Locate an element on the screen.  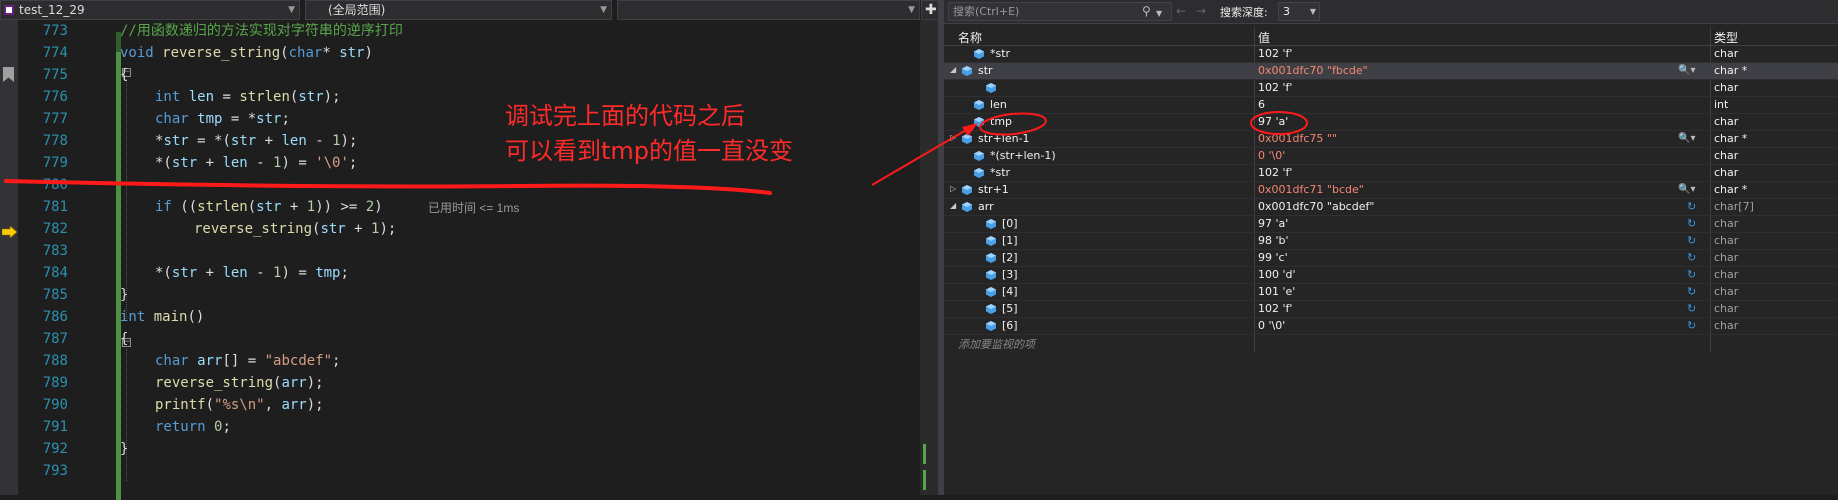
watch-row: 102 'f' char is located at coordinates (1391, 88).